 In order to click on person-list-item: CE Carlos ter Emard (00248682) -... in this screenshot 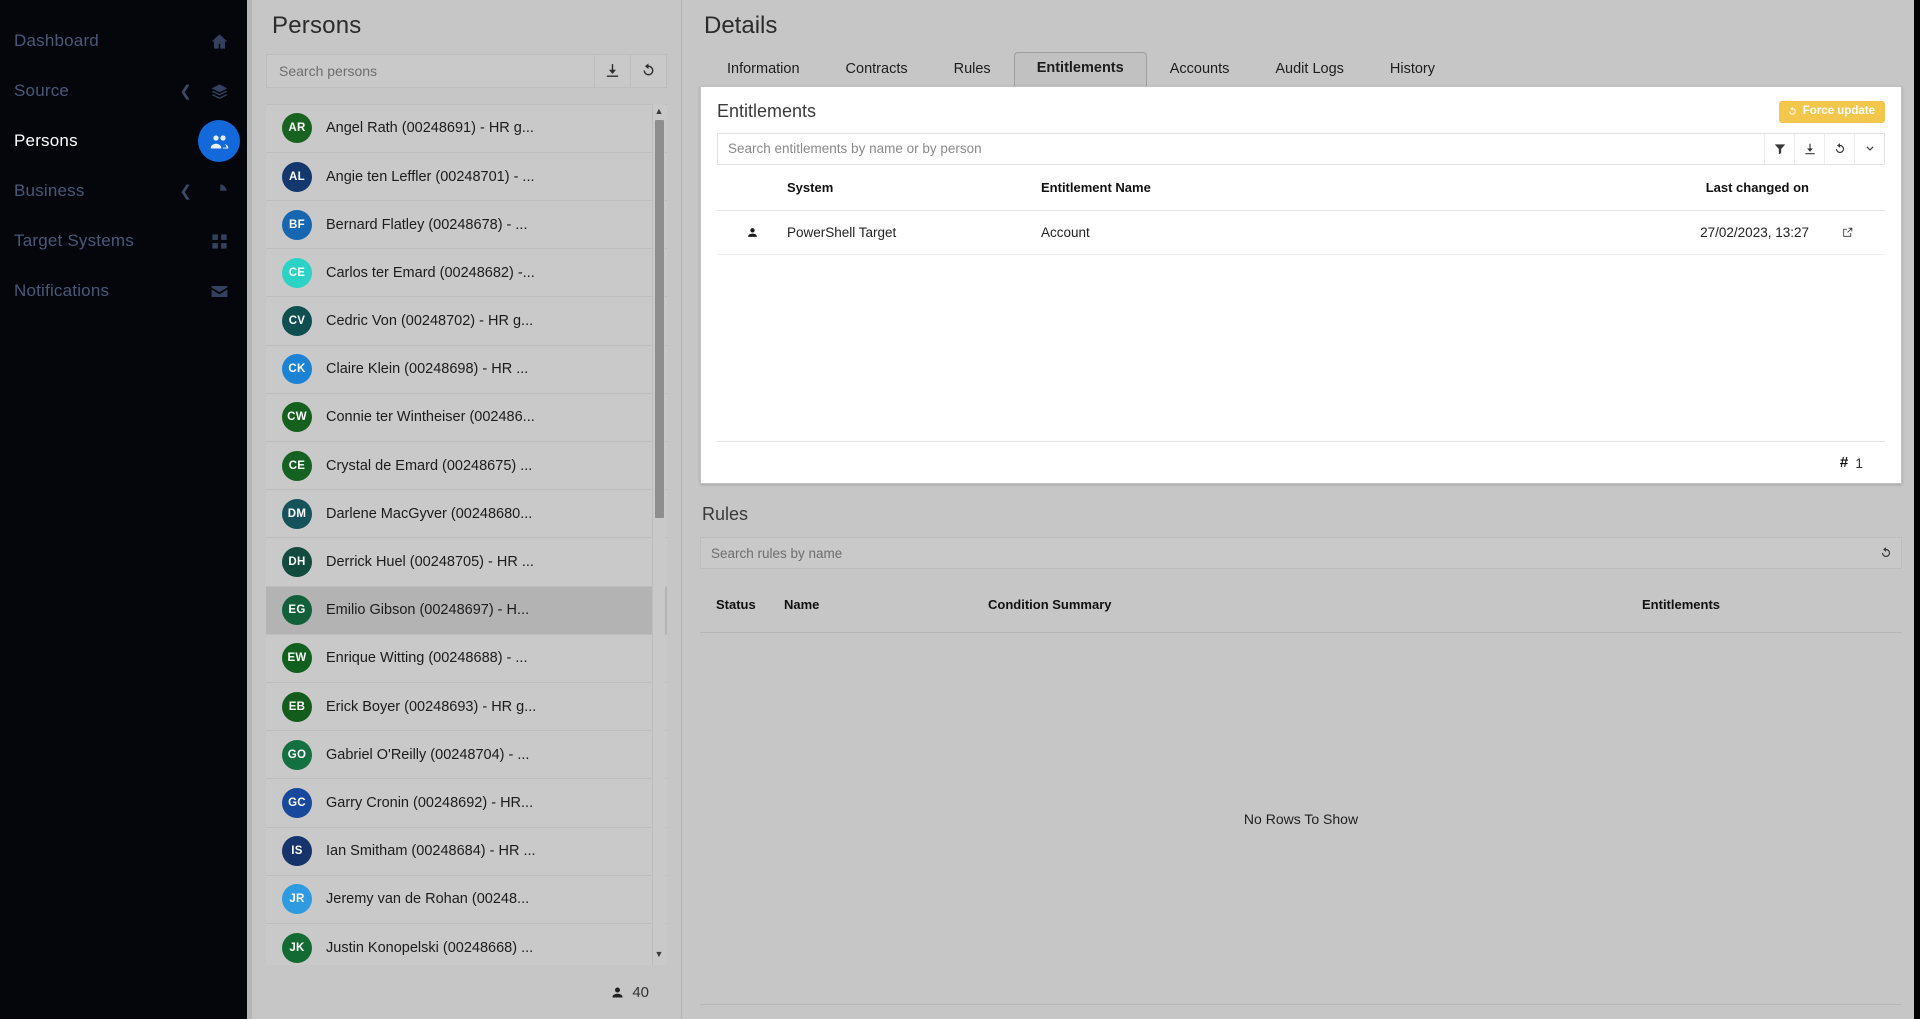, I will do `click(466, 273)`.